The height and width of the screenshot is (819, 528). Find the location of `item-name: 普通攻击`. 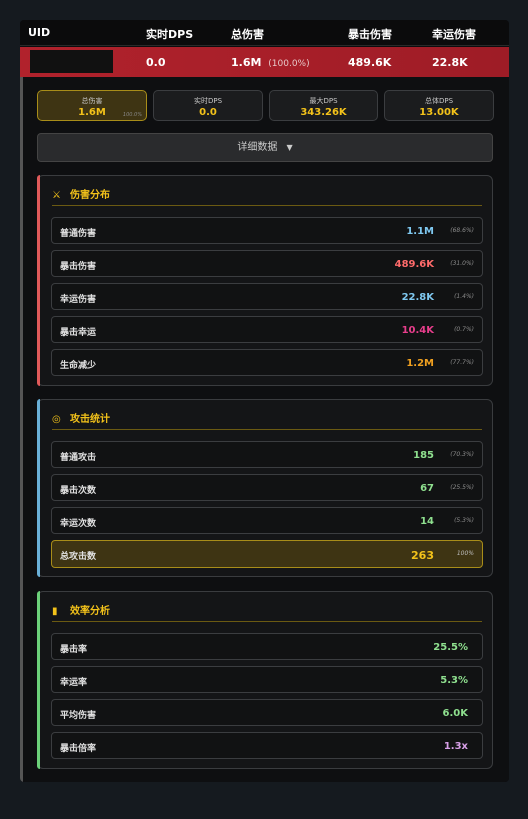

item-name: 普通攻击 is located at coordinates (78, 458).